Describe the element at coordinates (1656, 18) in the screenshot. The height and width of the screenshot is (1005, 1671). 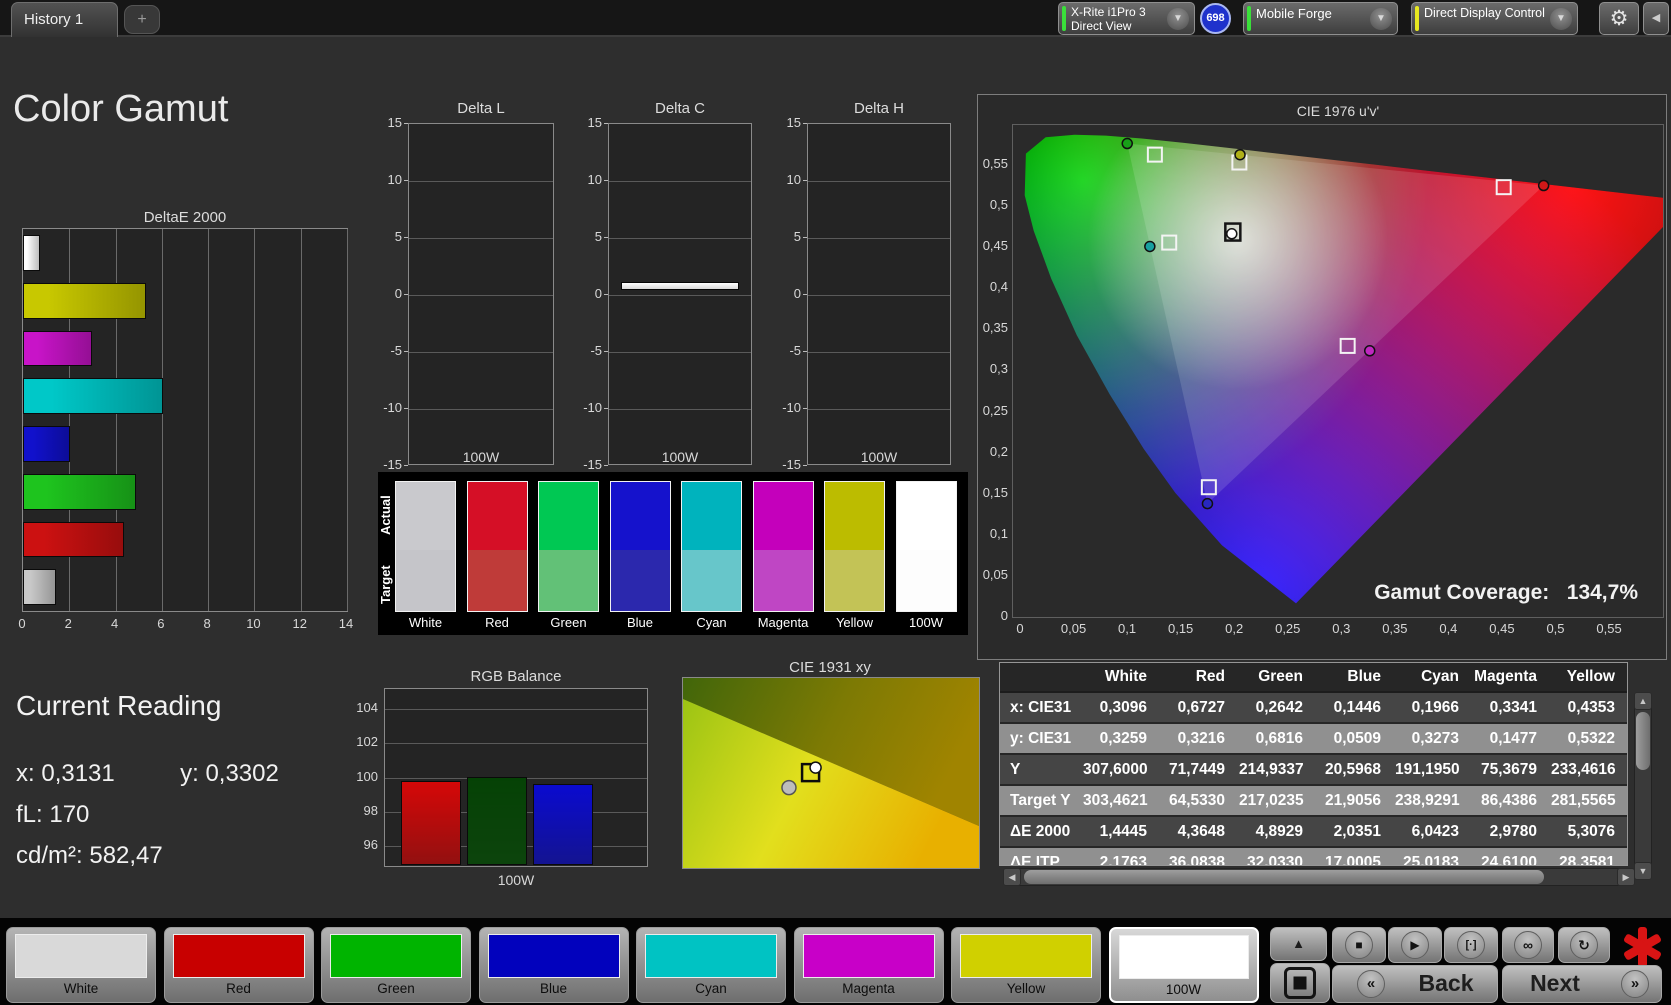
I see `collapse-panel-button: ◀` at that location.